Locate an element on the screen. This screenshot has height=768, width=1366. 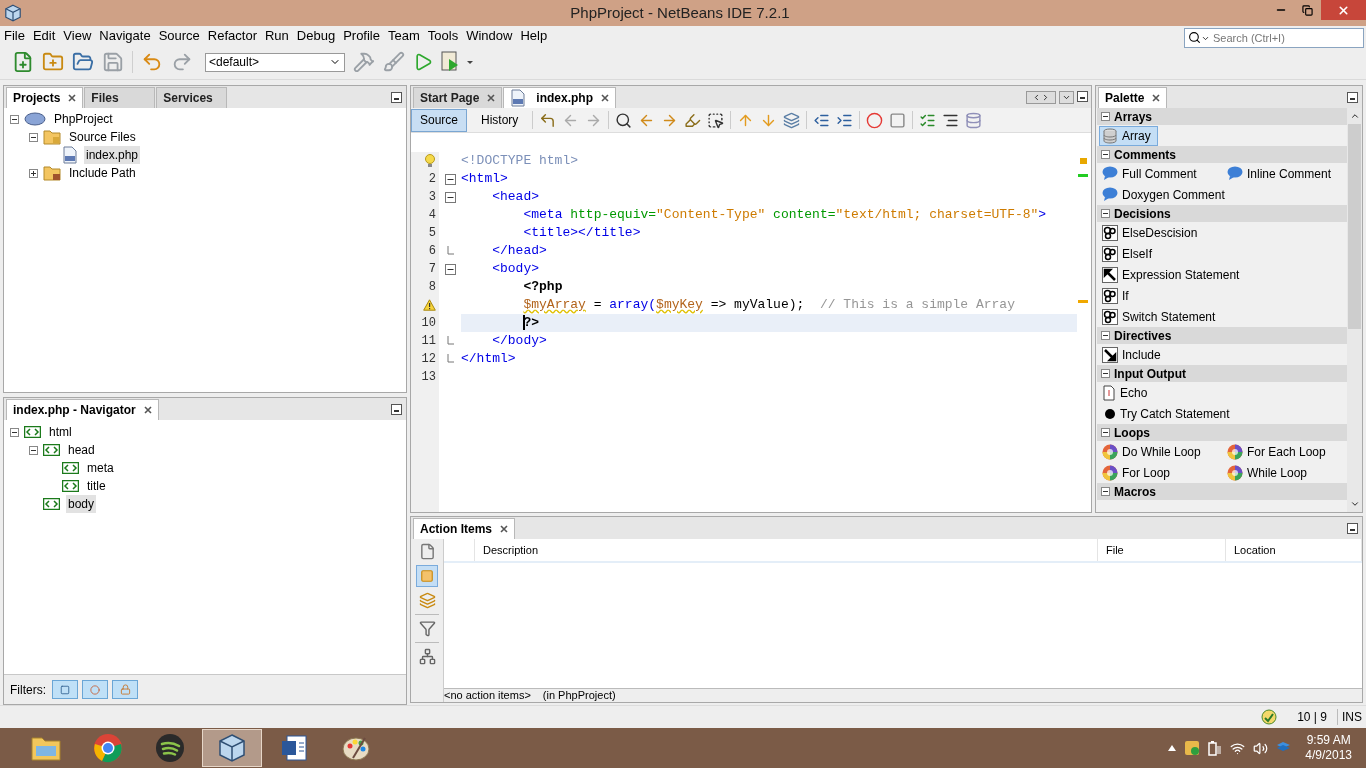
menu-item: Source is located at coordinates (179, 35).